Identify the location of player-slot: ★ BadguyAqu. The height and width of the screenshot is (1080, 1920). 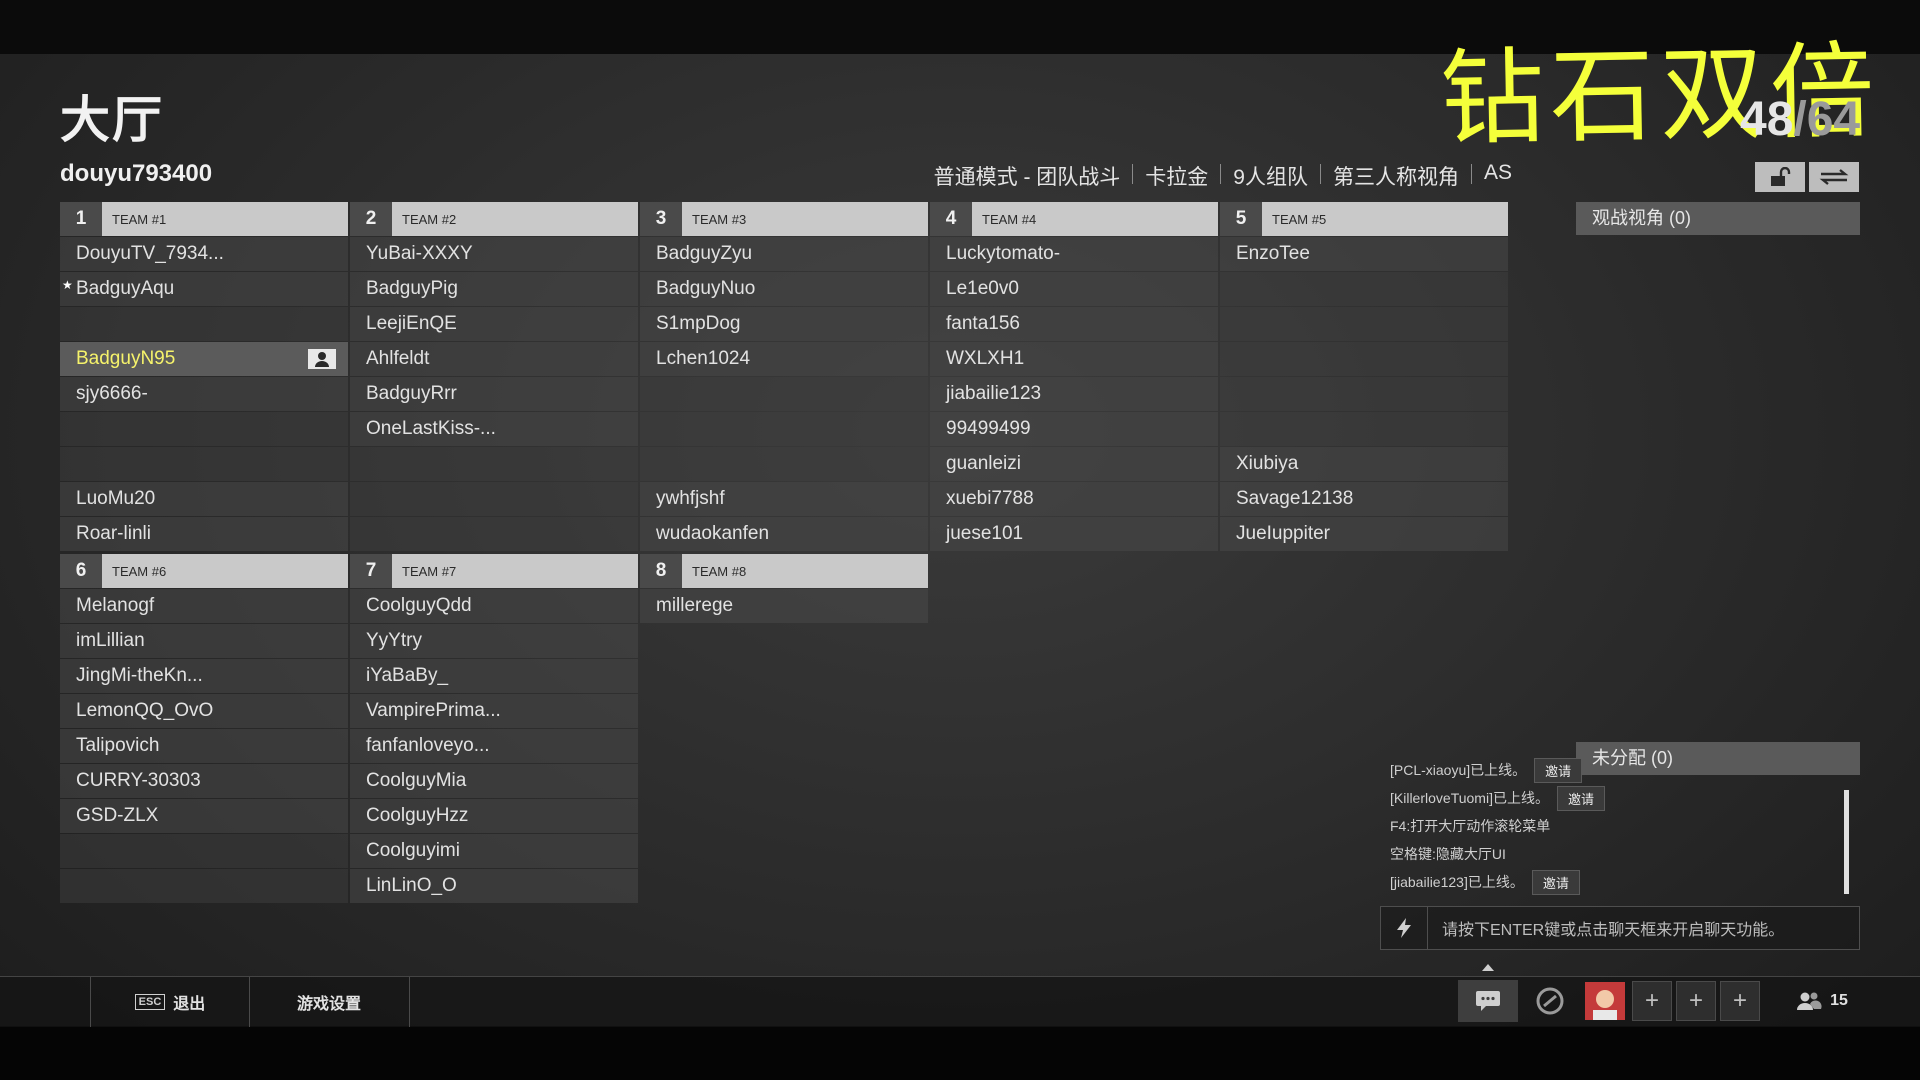
(204, 289).